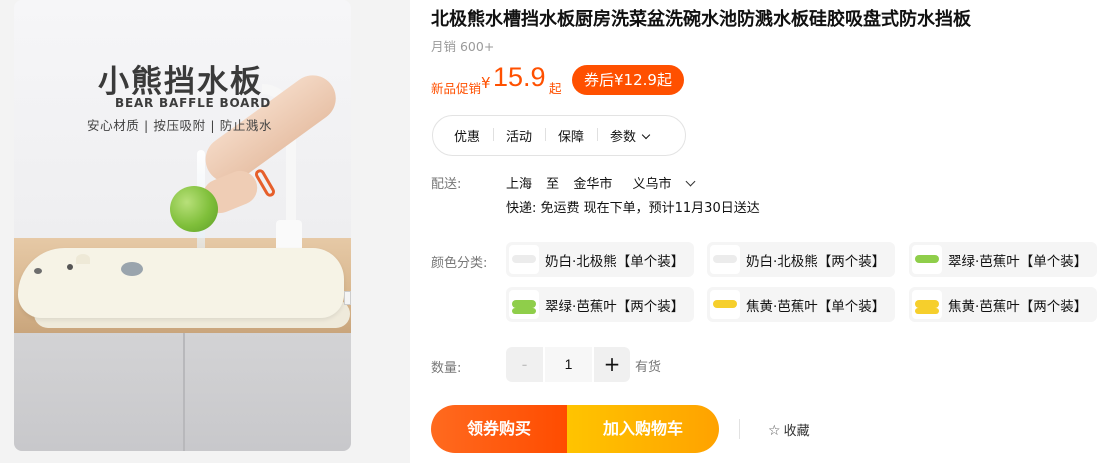 The height and width of the screenshot is (463, 1111). What do you see at coordinates (181, 283) in the screenshot?
I see `bear-baffle-illustration` at bounding box center [181, 283].